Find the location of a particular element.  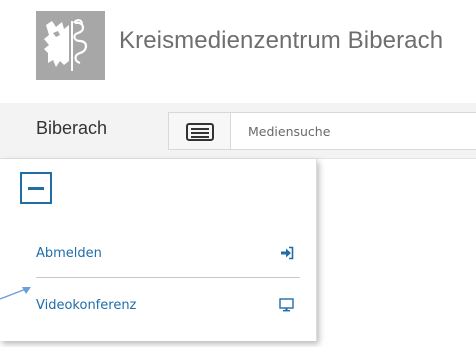

site-logo is located at coordinates (70, 45).